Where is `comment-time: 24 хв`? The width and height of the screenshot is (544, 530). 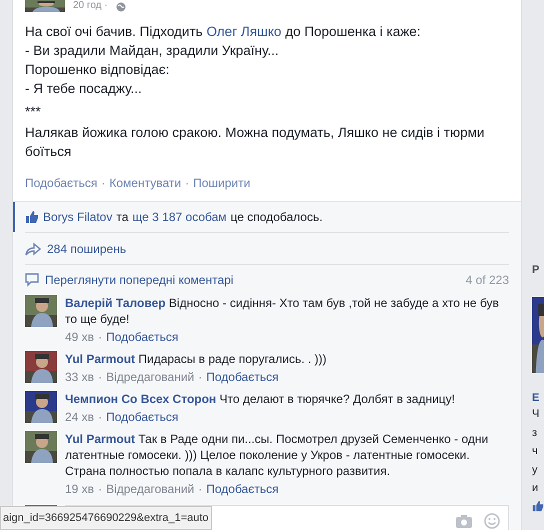 comment-time: 24 хв is located at coordinates (79, 417).